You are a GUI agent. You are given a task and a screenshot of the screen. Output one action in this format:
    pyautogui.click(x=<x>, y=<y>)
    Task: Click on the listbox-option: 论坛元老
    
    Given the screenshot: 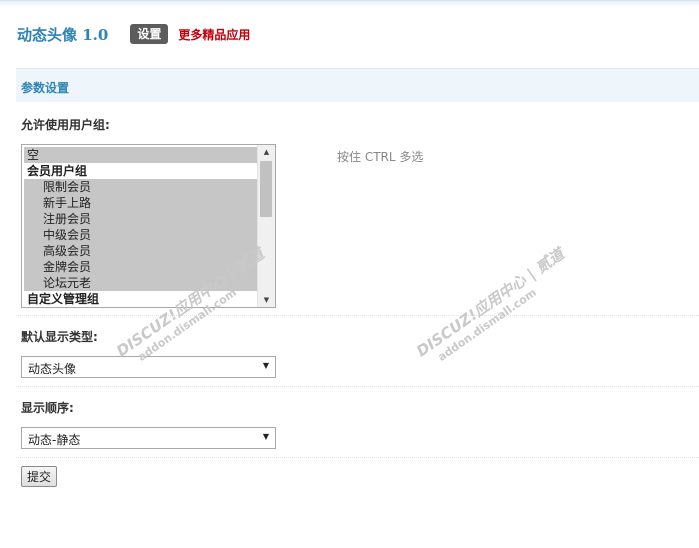 What is the action you would take?
    pyautogui.click(x=140, y=283)
    